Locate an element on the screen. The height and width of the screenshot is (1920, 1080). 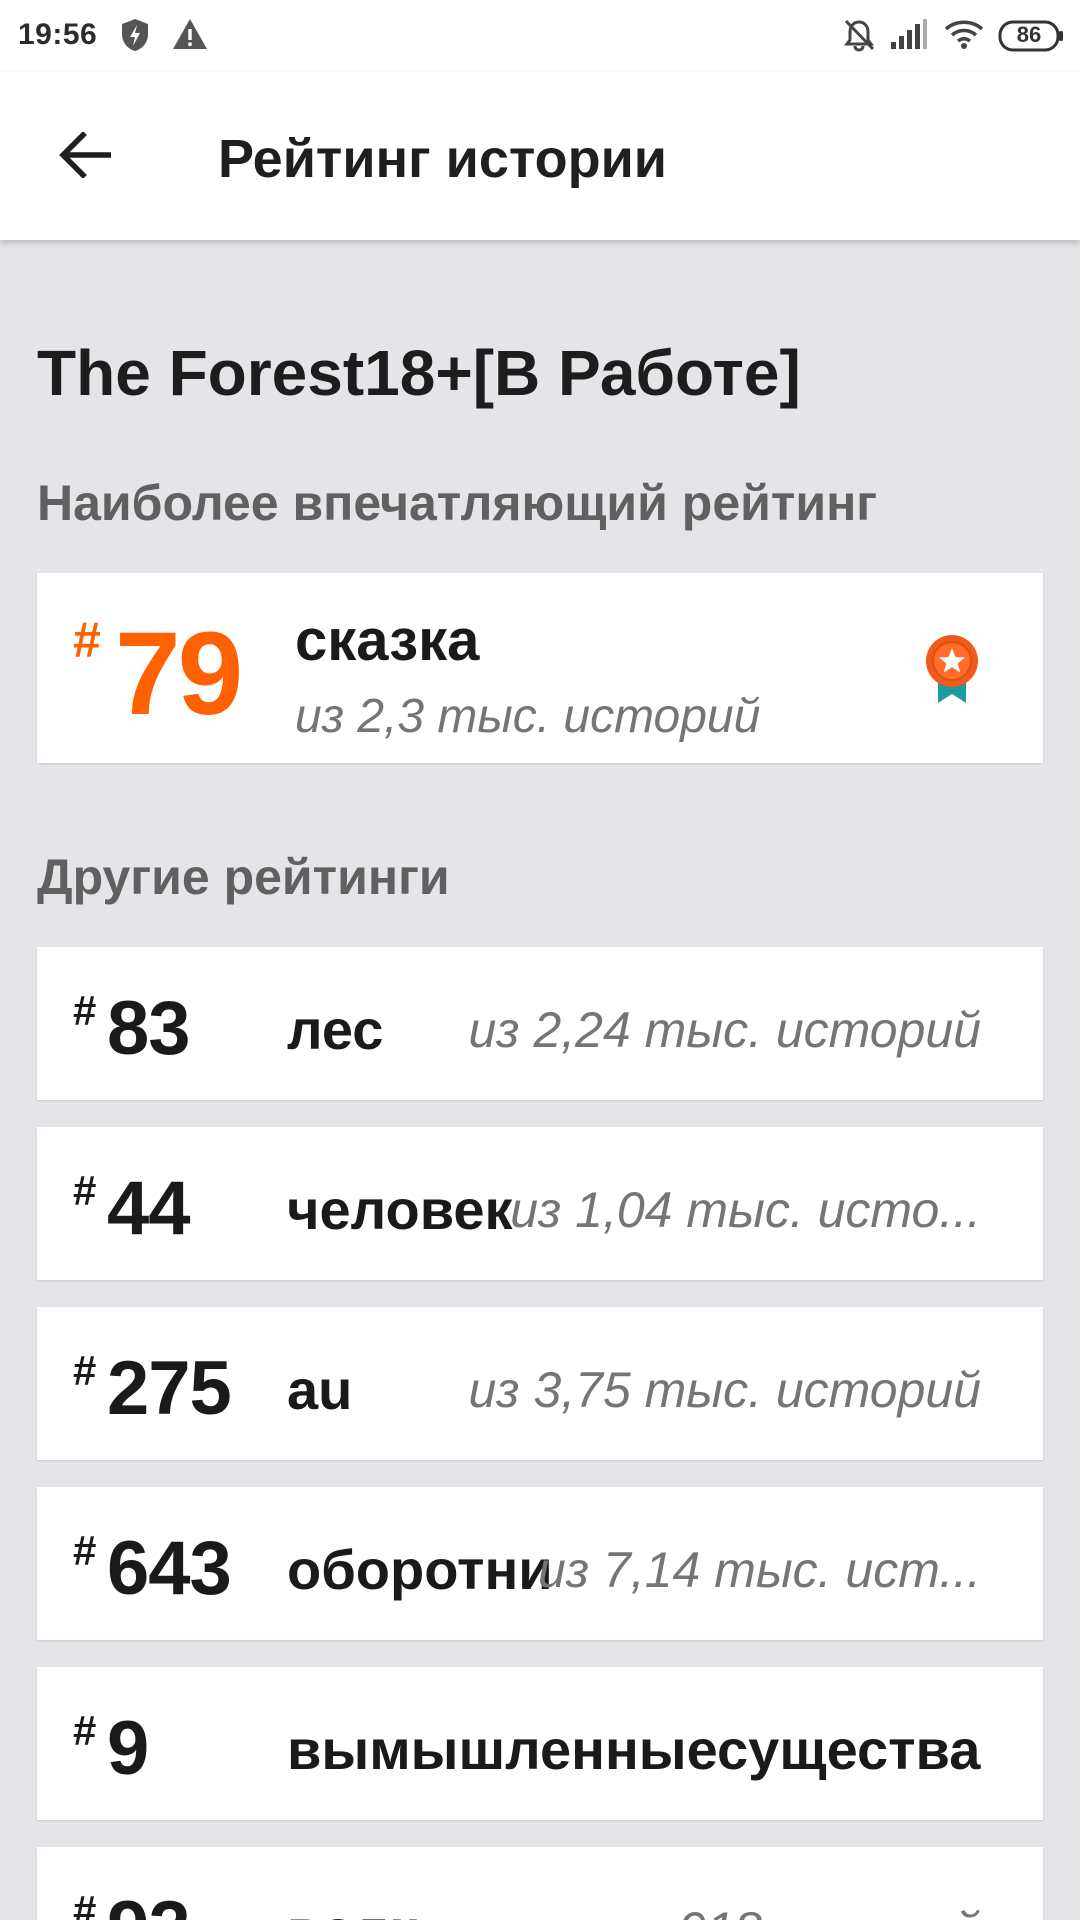
rank-number: 83 is located at coordinates (149, 1028).